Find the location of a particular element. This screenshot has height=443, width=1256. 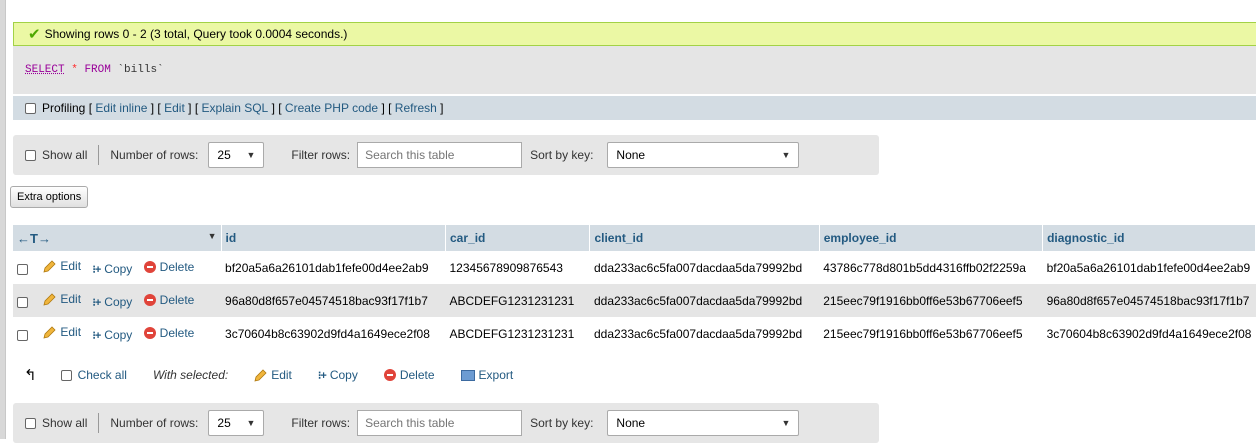

with-selected-label: With selected: is located at coordinates (190, 375).